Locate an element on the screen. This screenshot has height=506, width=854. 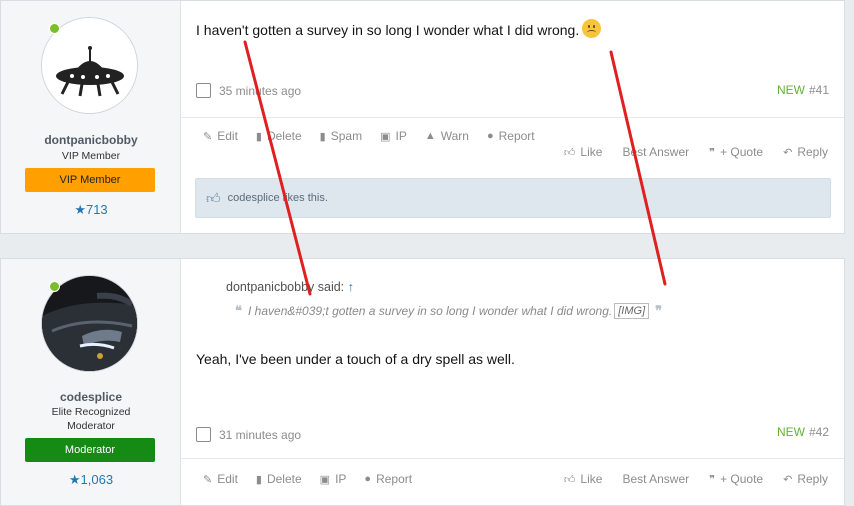
post-meta: 35 minutes ago is located at coordinates (248, 90).